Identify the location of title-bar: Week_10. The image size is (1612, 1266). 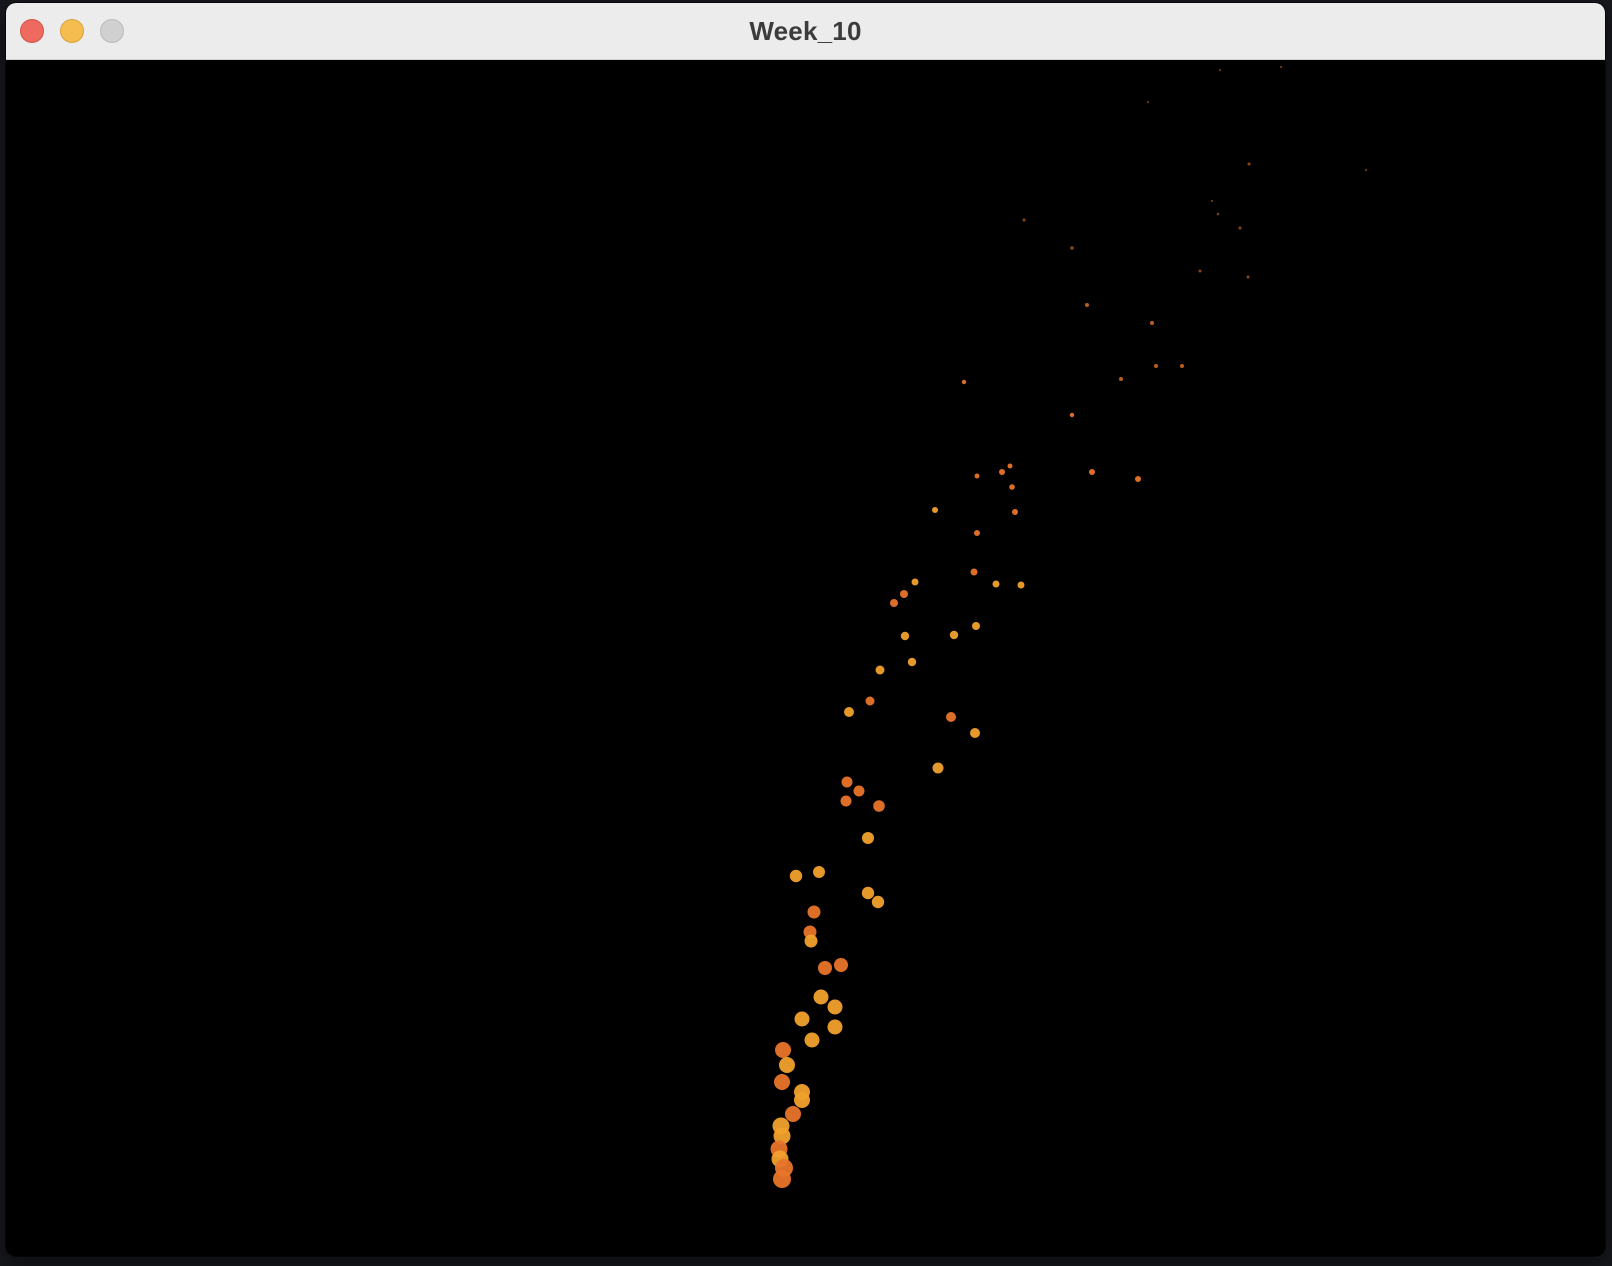
(805, 31).